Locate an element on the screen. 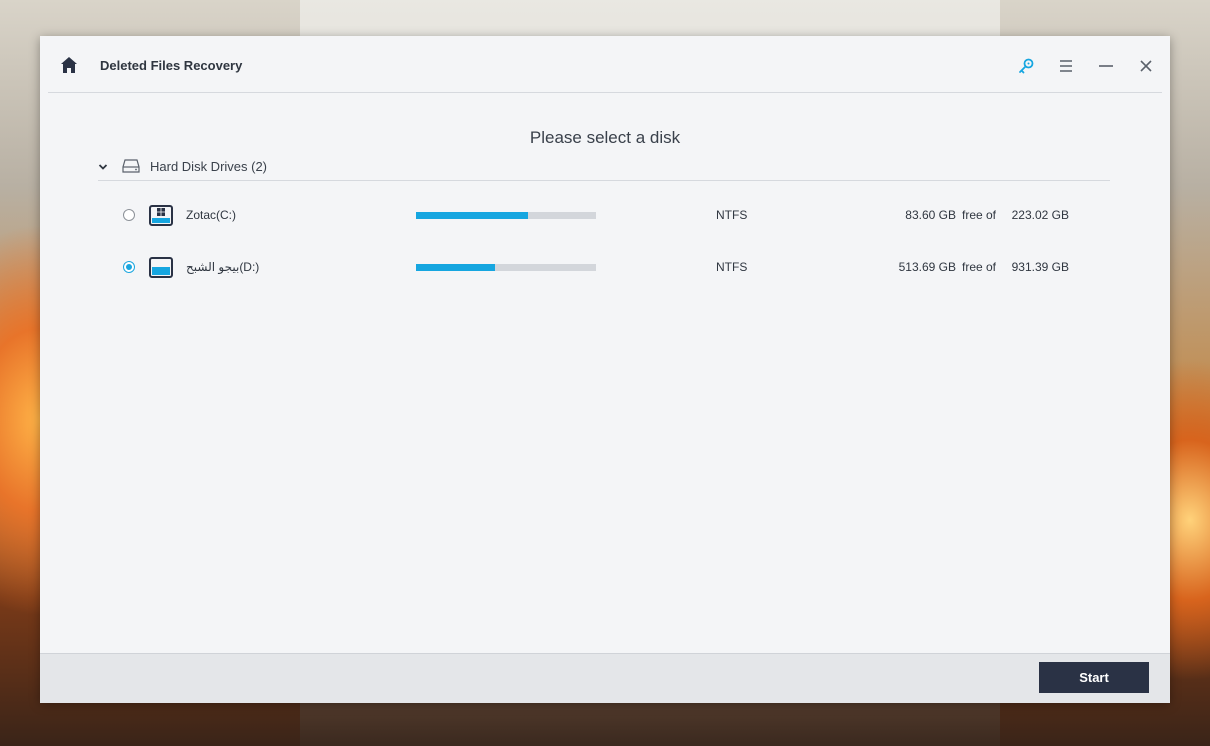 The image size is (1210, 746). disk-total-space: 223.02 GB is located at coordinates (1040, 215).